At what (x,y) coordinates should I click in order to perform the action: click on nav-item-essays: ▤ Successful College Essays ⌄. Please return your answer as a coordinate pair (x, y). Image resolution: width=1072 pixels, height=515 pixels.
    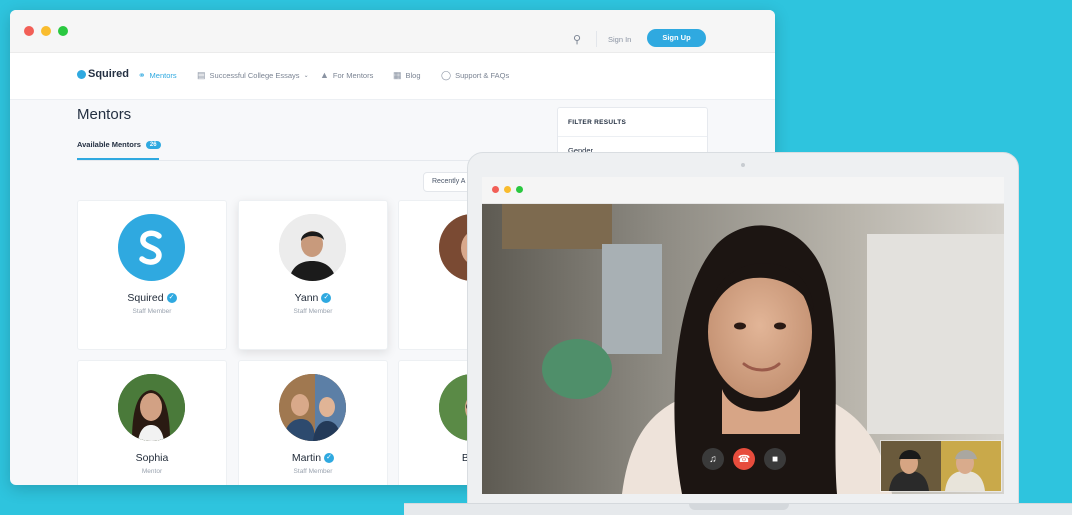
    Looking at the image, I should click on (253, 75).